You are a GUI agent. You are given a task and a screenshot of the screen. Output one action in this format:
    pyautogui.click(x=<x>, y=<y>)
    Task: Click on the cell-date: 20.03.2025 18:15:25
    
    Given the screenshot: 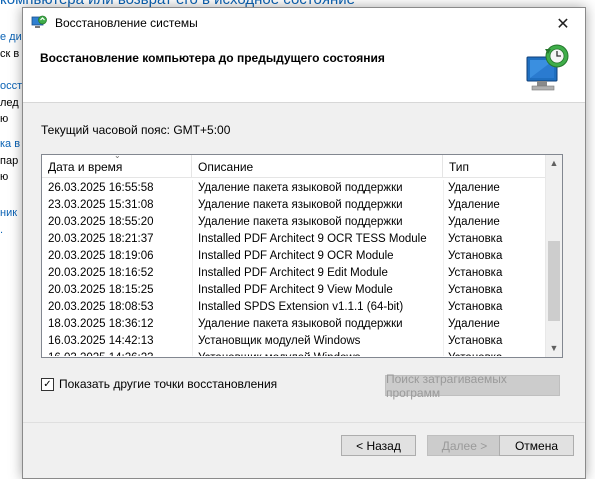 What is the action you would take?
    pyautogui.click(x=101, y=290)
    